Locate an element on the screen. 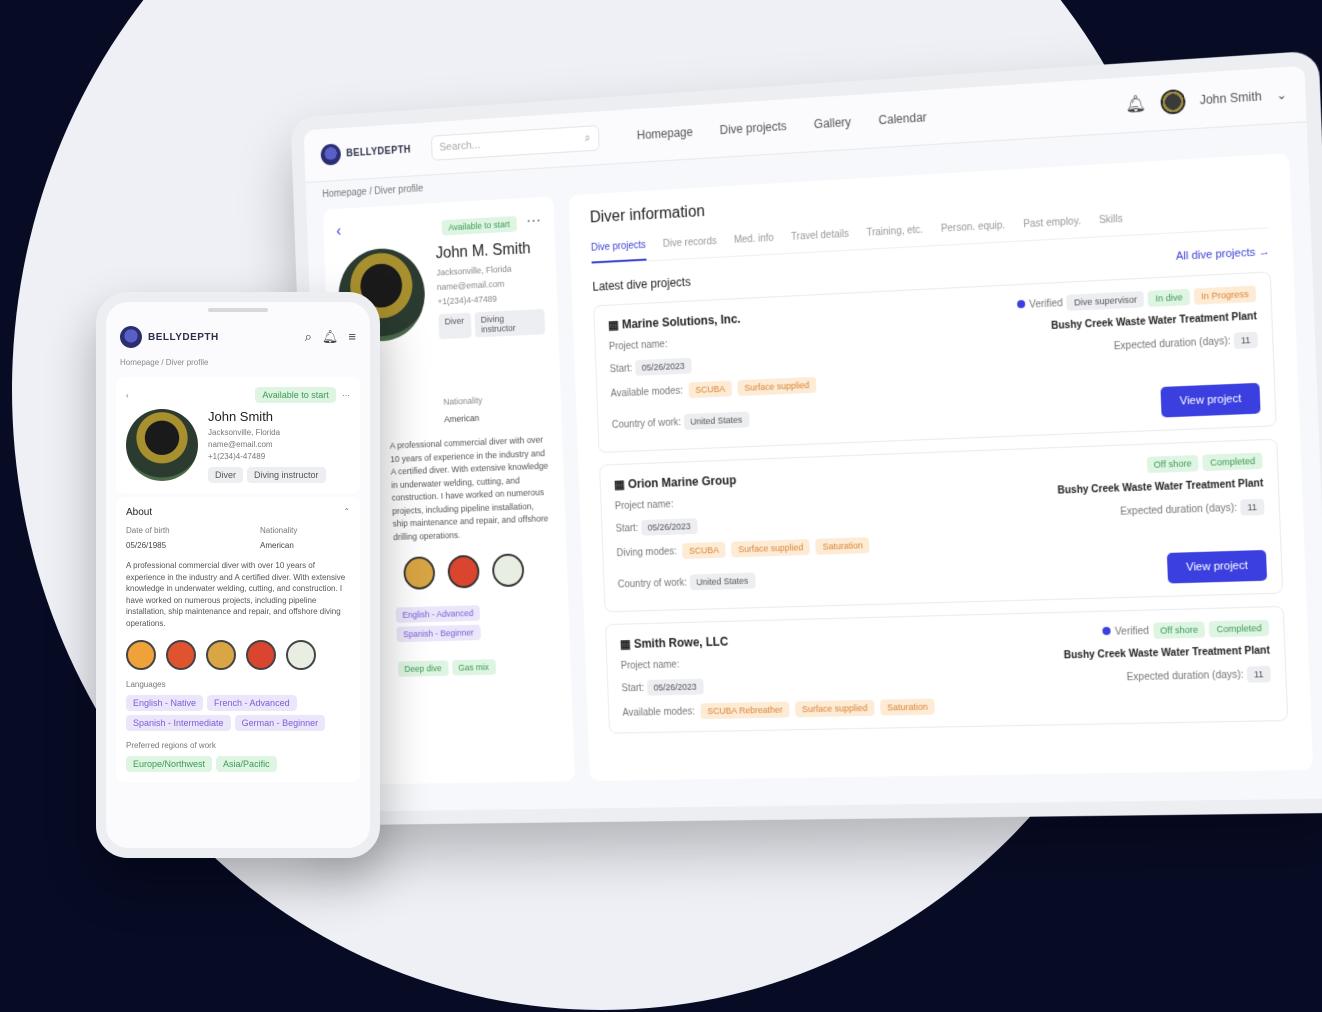  region-tag: Europe/Northwest is located at coordinates (169, 763).